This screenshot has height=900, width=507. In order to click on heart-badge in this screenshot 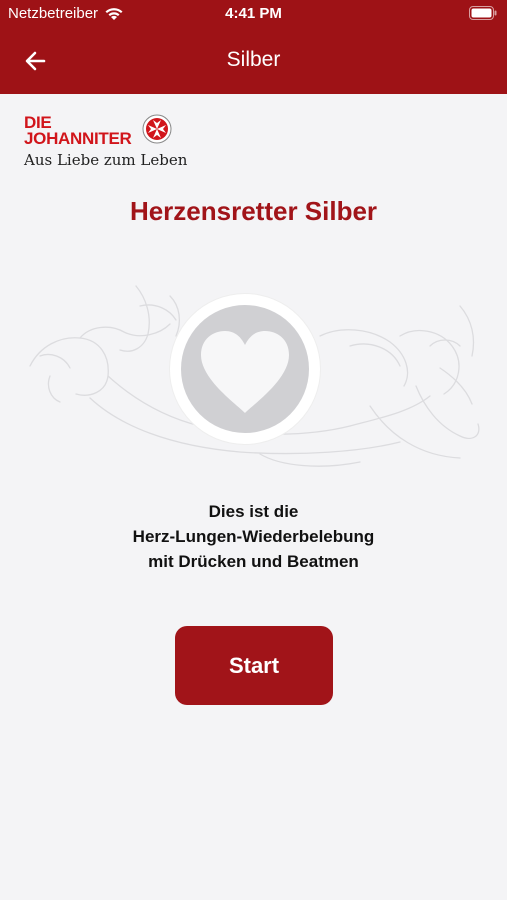, I will do `click(245, 369)`.